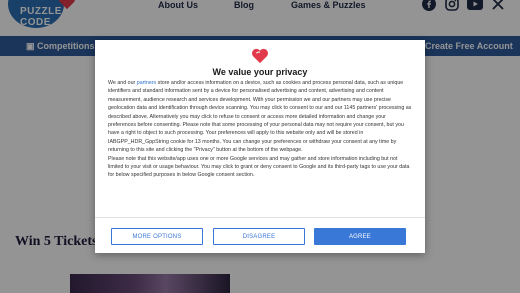 This screenshot has height=293, width=520. Describe the element at coordinates (259, 236) in the screenshot. I see `disagree-button: DISAGREE` at that location.